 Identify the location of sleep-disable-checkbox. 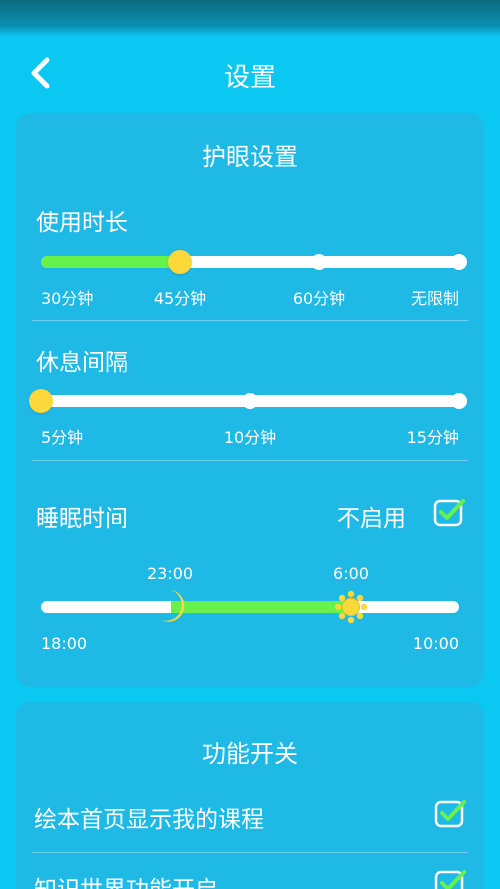
(449, 513).